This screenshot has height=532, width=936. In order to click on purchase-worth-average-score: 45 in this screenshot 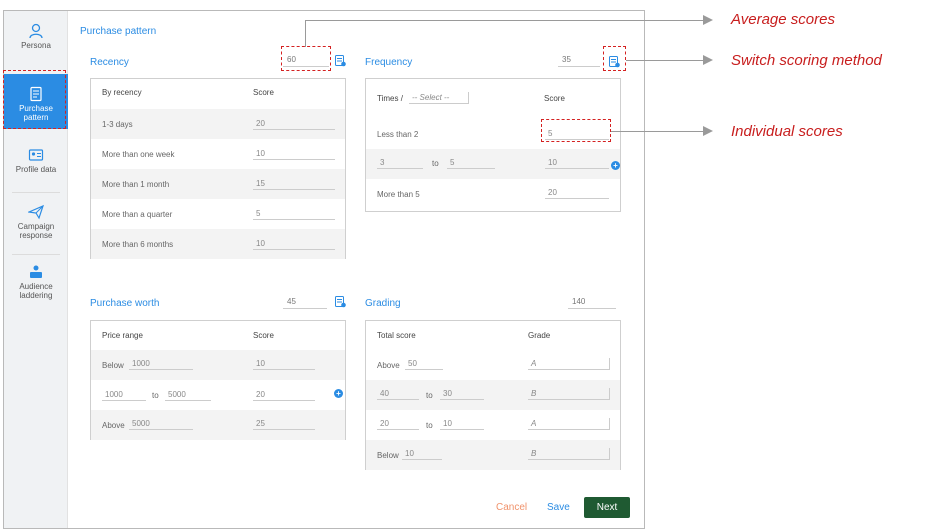, I will do `click(305, 302)`.